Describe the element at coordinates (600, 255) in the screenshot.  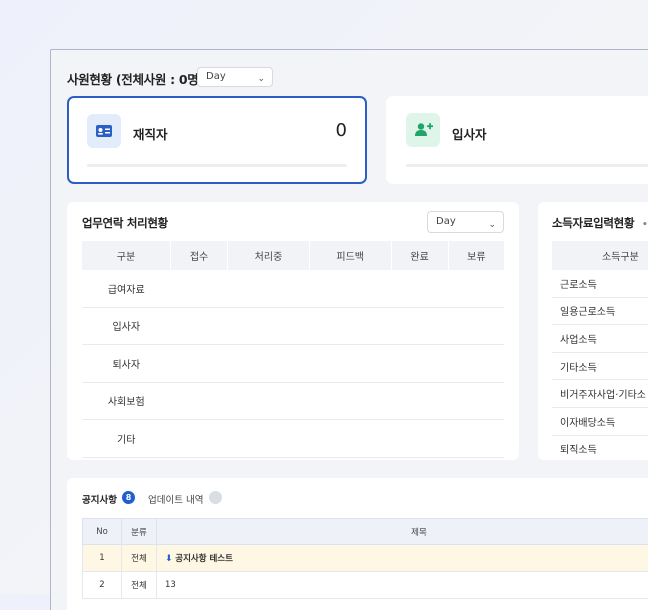
I see `income-col-type: 소득구분` at that location.